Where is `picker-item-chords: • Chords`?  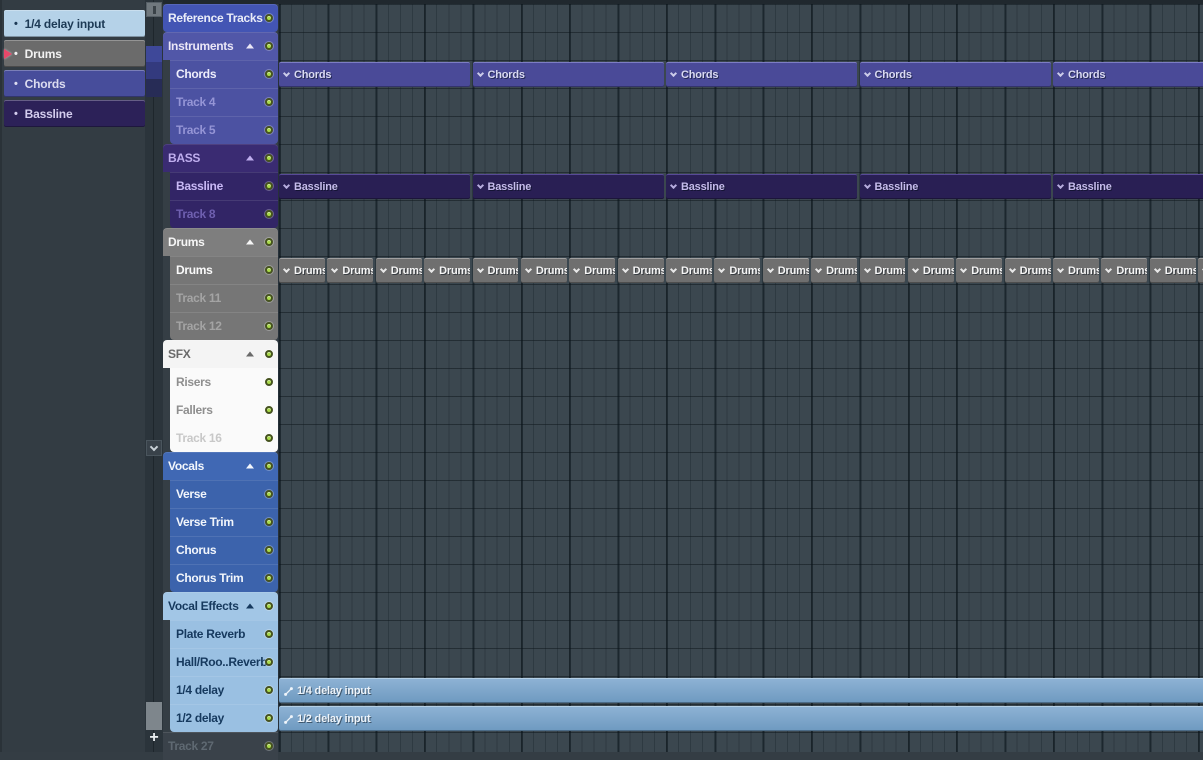
picker-item-chords: • Chords is located at coordinates (74, 83).